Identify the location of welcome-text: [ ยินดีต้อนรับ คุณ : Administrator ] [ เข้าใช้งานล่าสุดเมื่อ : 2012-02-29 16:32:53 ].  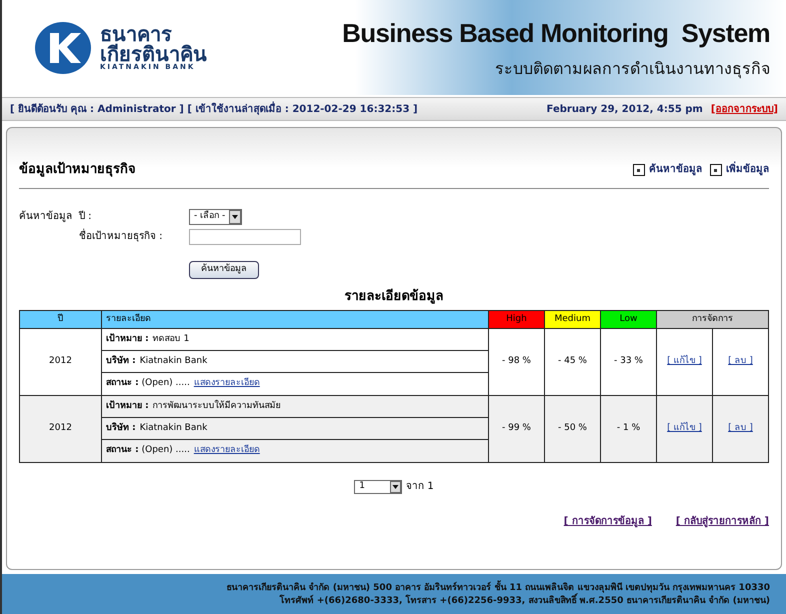
(214, 109).